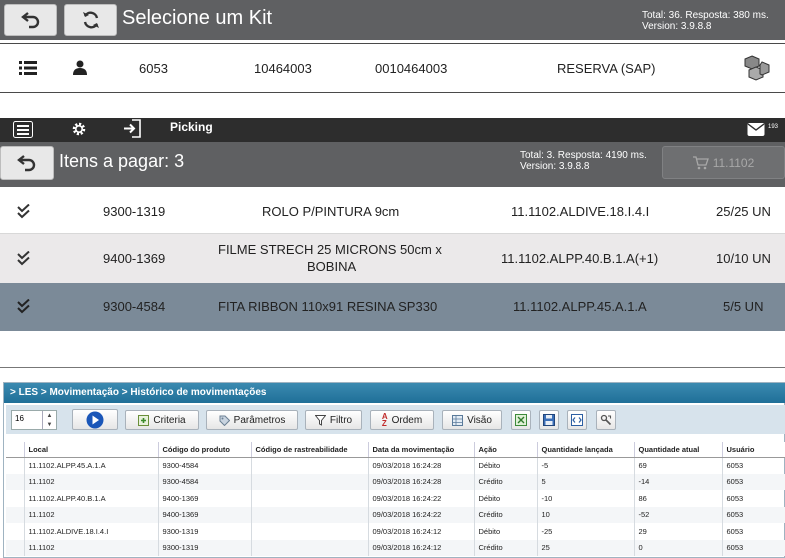 Image resolution: width=785 pixels, height=558 pixels. I want to click on app-topbar, so click(392, 130).